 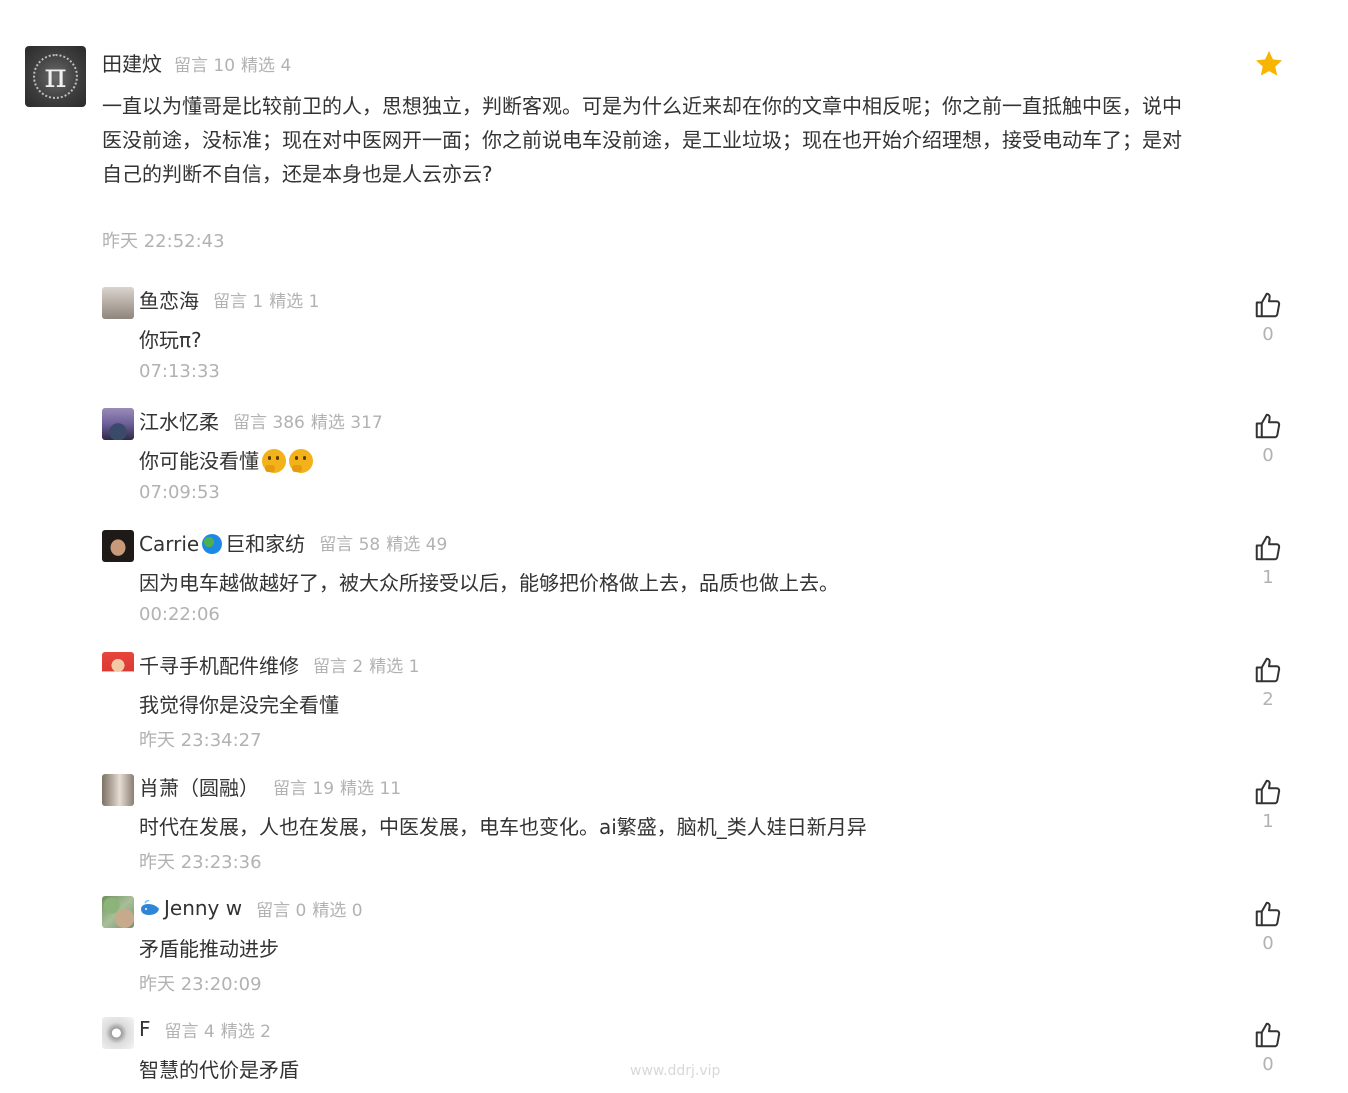 What do you see at coordinates (383, 542) in the screenshot?
I see `author-stats: 留言 58 精选 49` at bounding box center [383, 542].